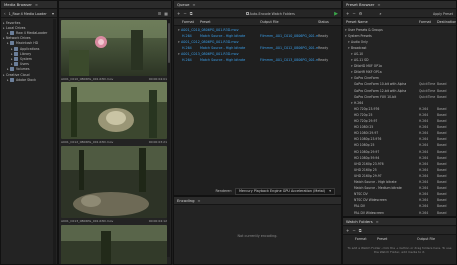 This screenshot has height=265, width=457. Describe the element at coordinates (53, 13) in the screenshot. I see `filter-icon: ▾` at that location.